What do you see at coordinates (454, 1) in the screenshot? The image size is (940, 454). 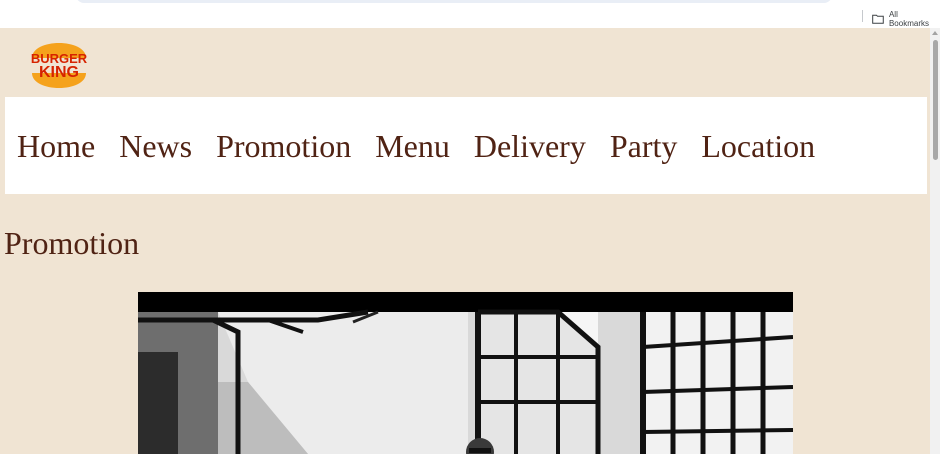 I see `address-bar` at bounding box center [454, 1].